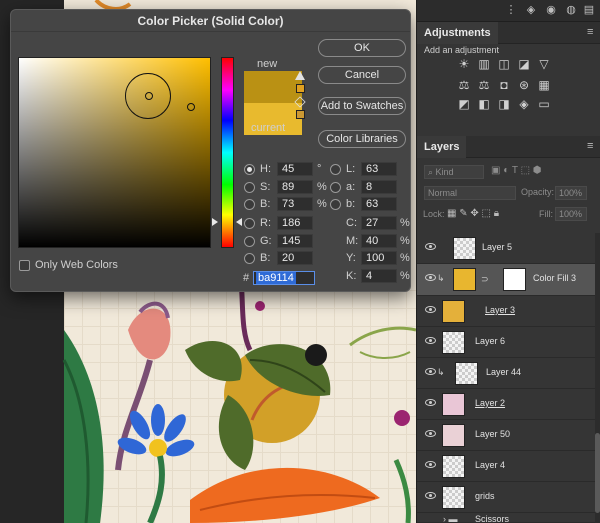 This screenshot has height=523, width=600. I want to click on grid-icon: ⋮, so click(511, 10).